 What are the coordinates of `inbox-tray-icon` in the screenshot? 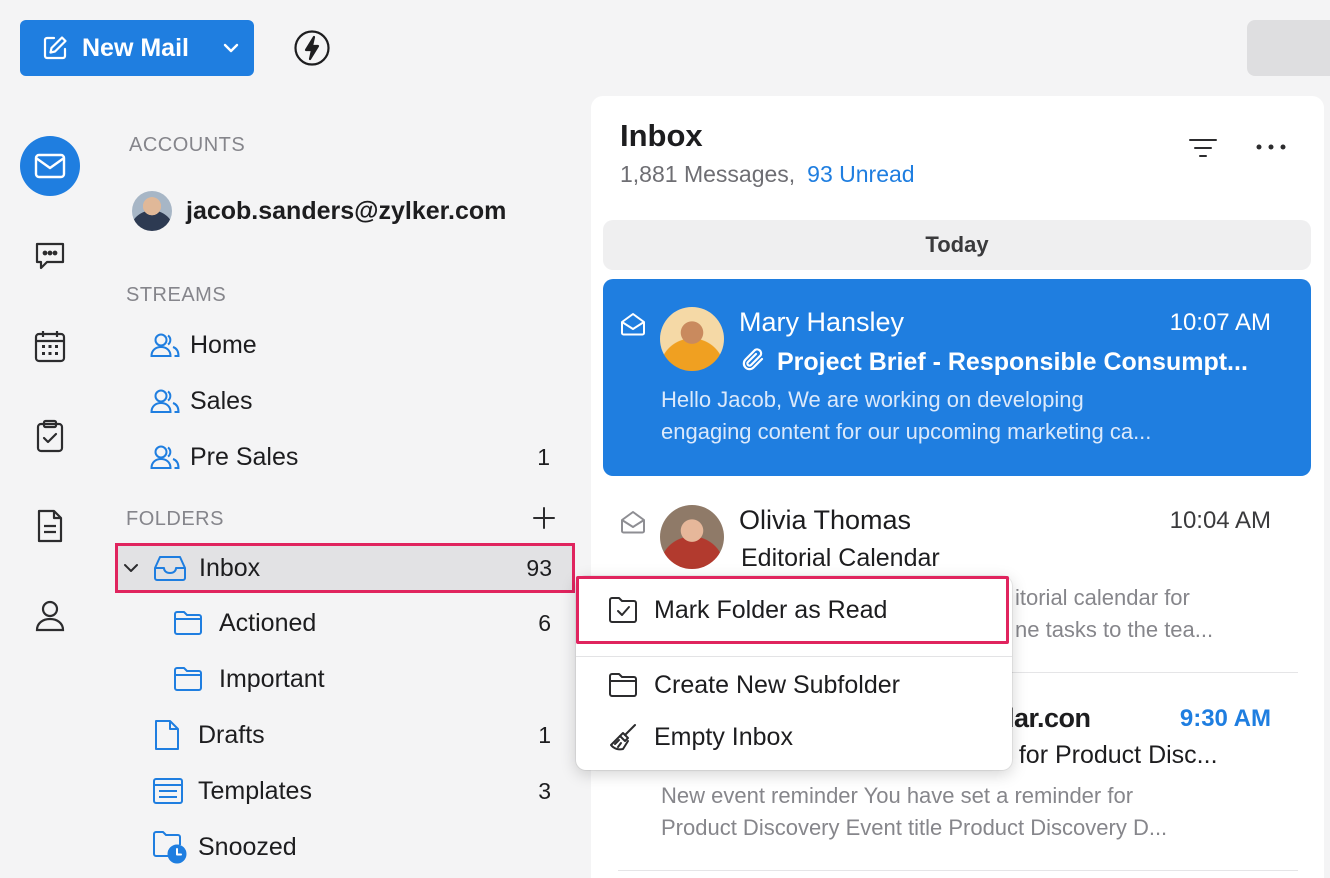 It's located at (170, 568).